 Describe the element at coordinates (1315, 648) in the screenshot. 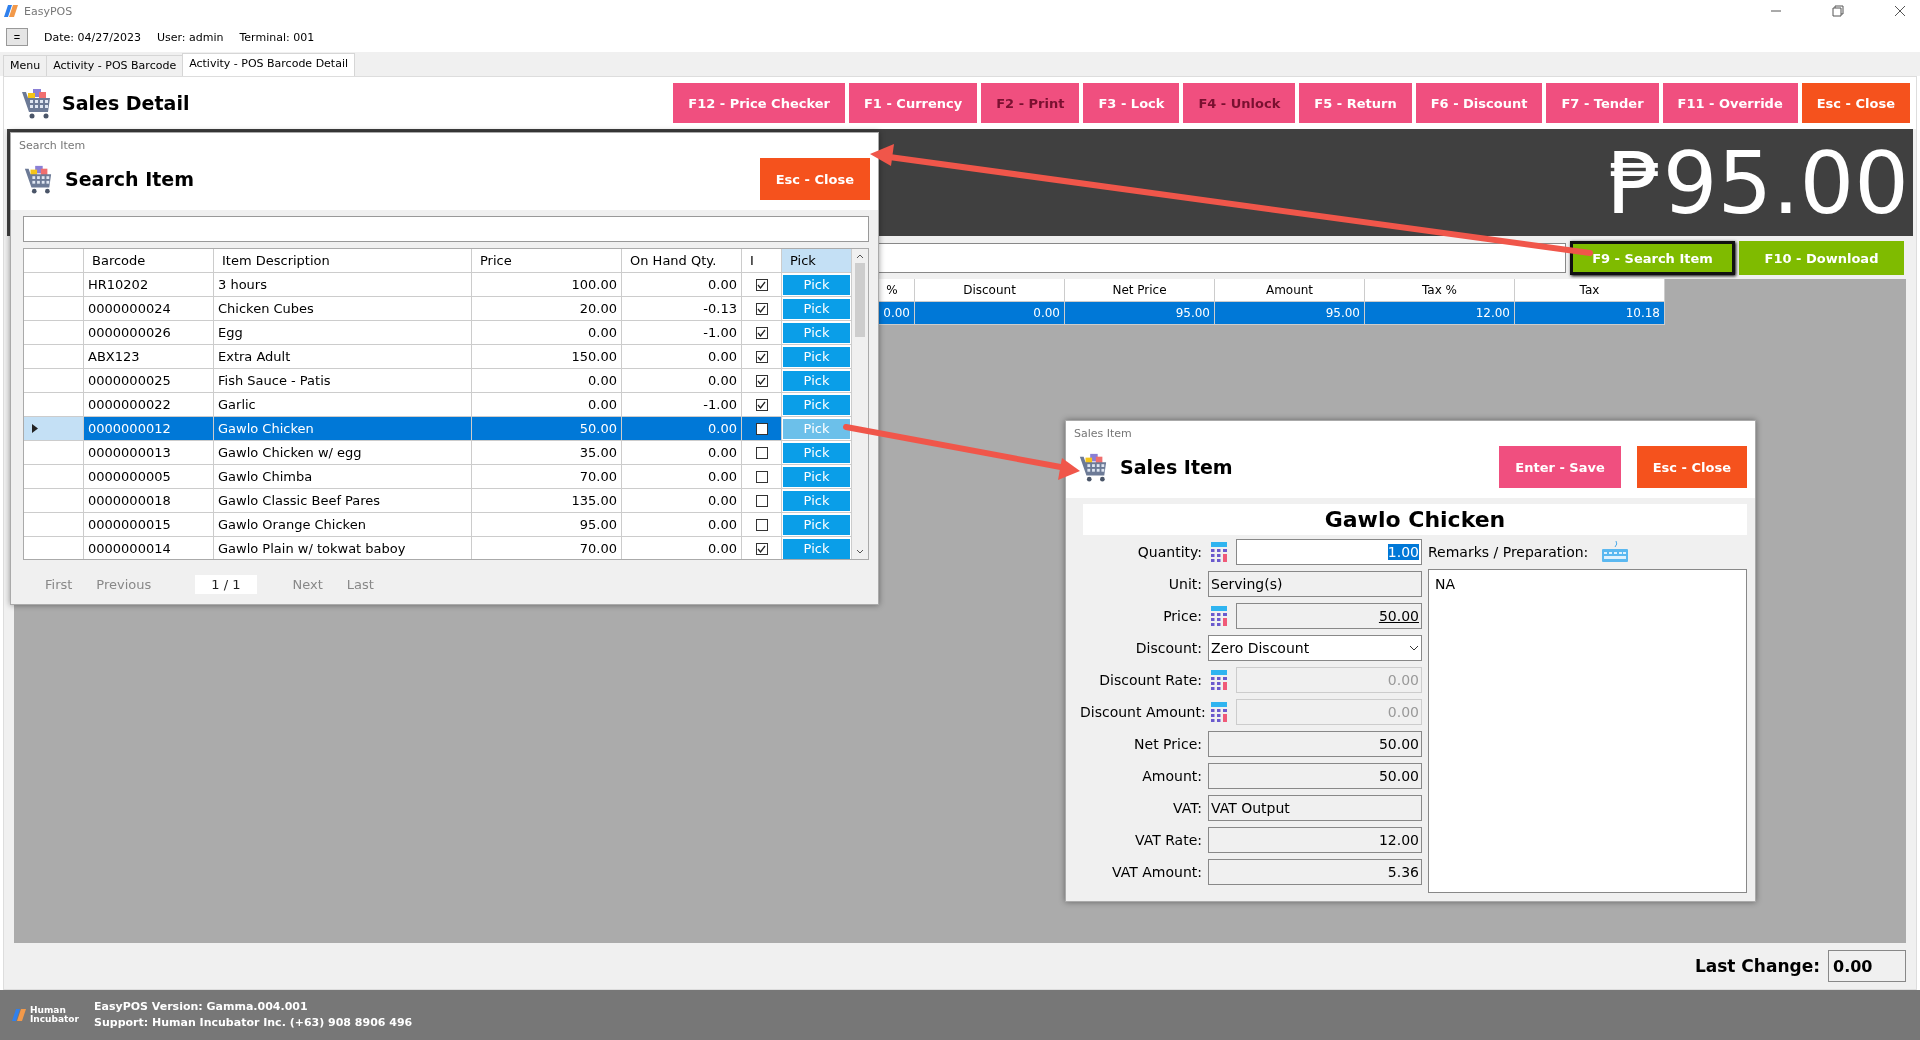

I see `dropdown: Zero Discount` at that location.